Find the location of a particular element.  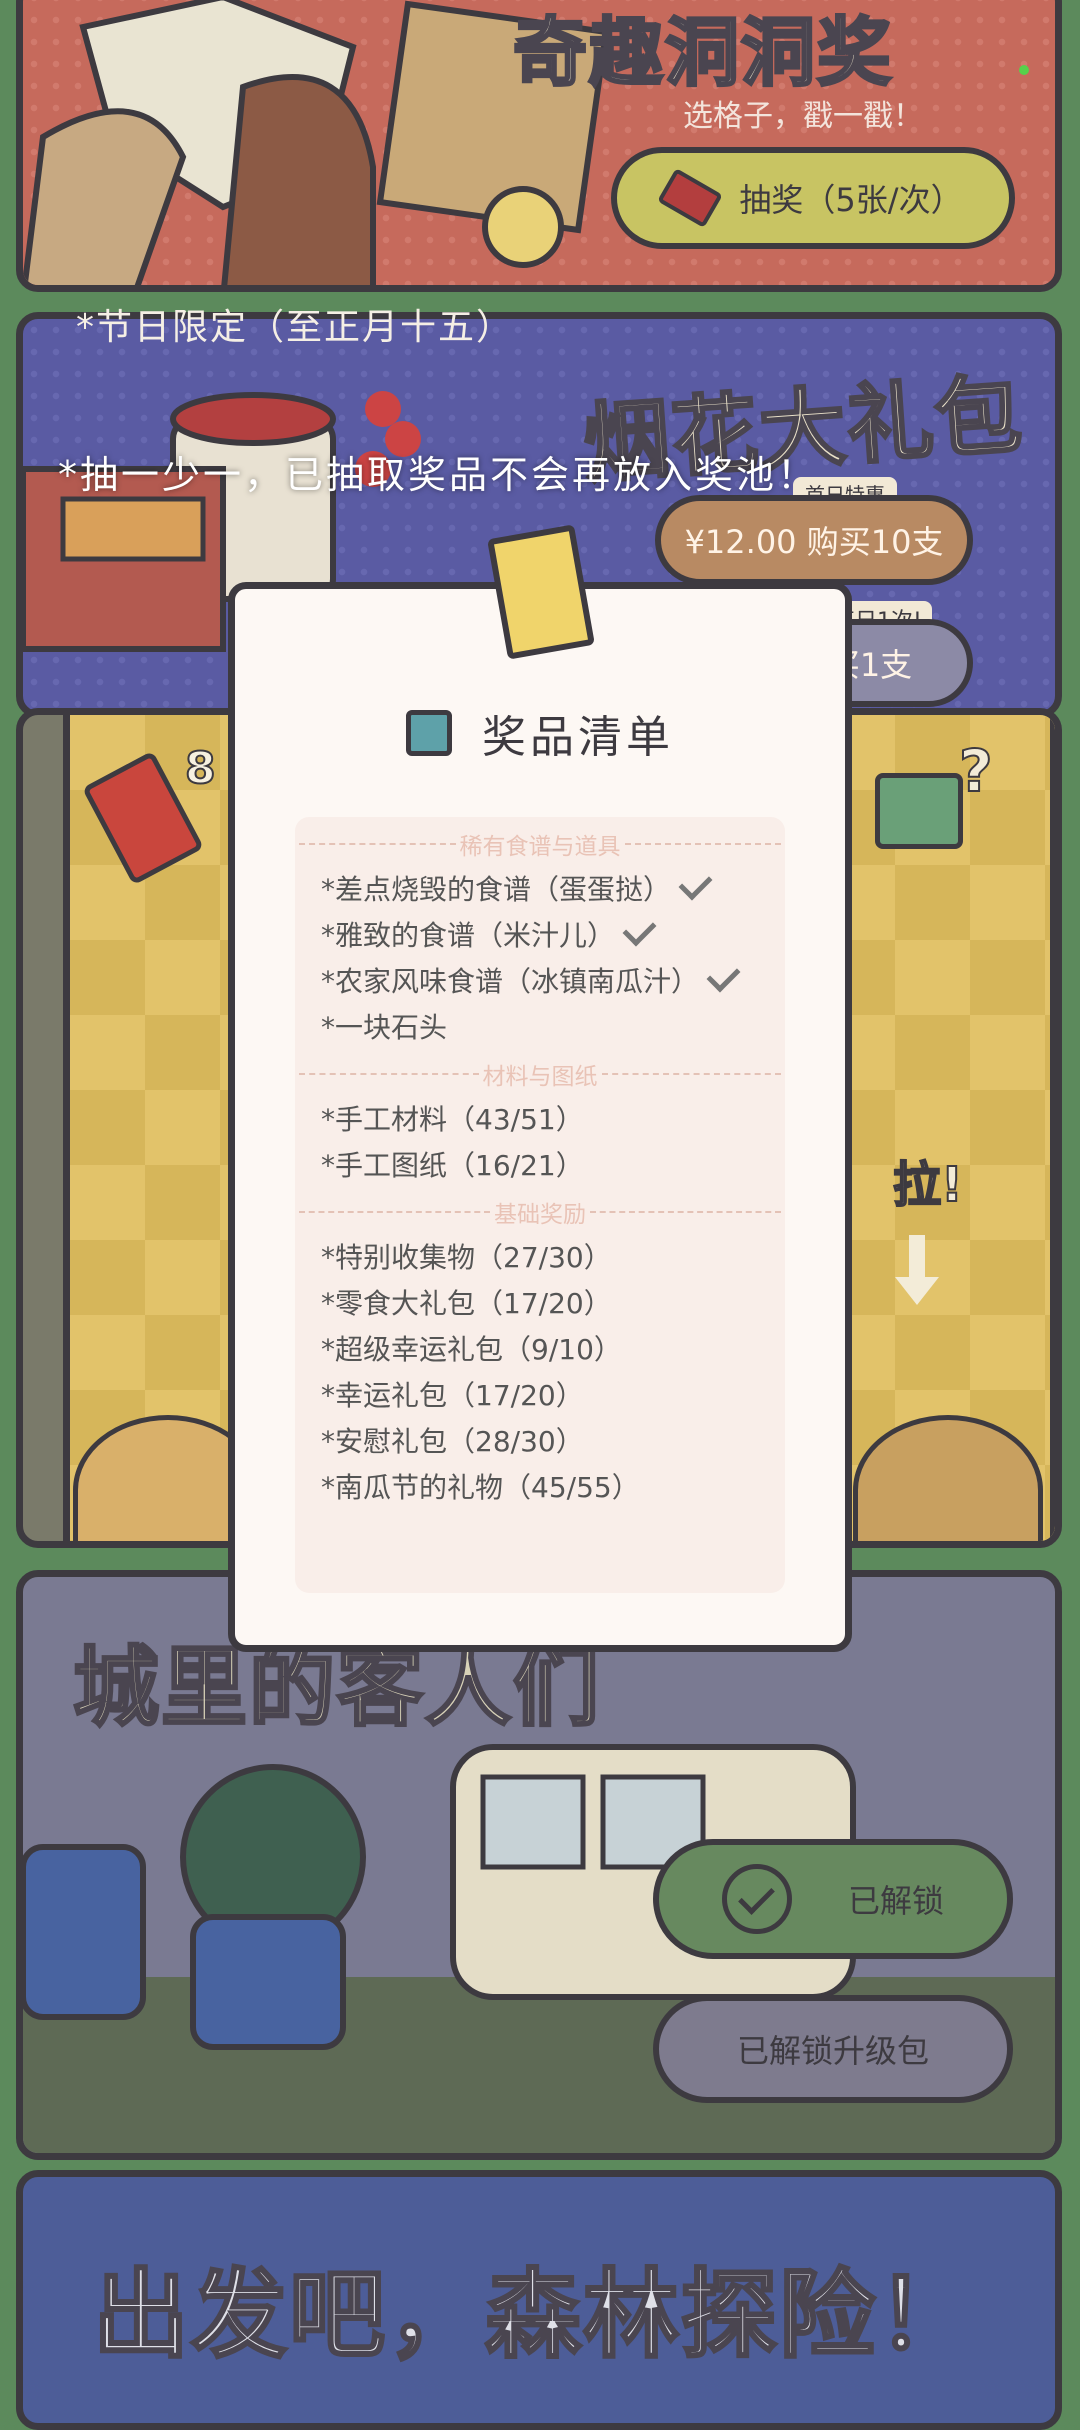

prize-item-label: *手工图纸（16/21） is located at coordinates (452, 1165).